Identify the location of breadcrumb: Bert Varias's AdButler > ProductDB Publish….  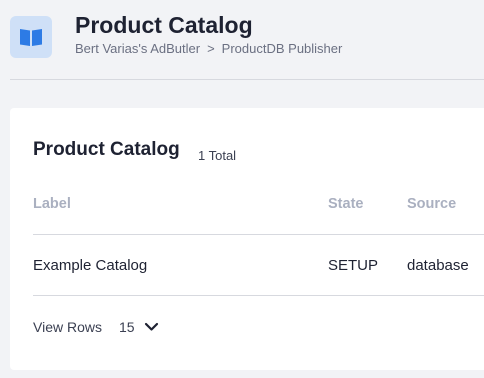
(208, 48).